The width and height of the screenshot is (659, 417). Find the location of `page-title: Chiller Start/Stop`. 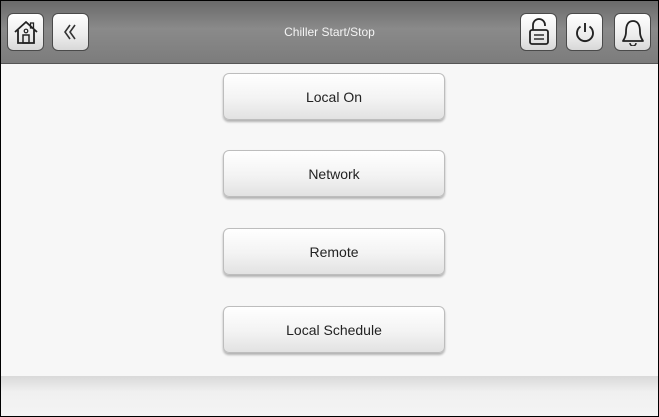

page-title: Chiller Start/Stop is located at coordinates (329, 32).